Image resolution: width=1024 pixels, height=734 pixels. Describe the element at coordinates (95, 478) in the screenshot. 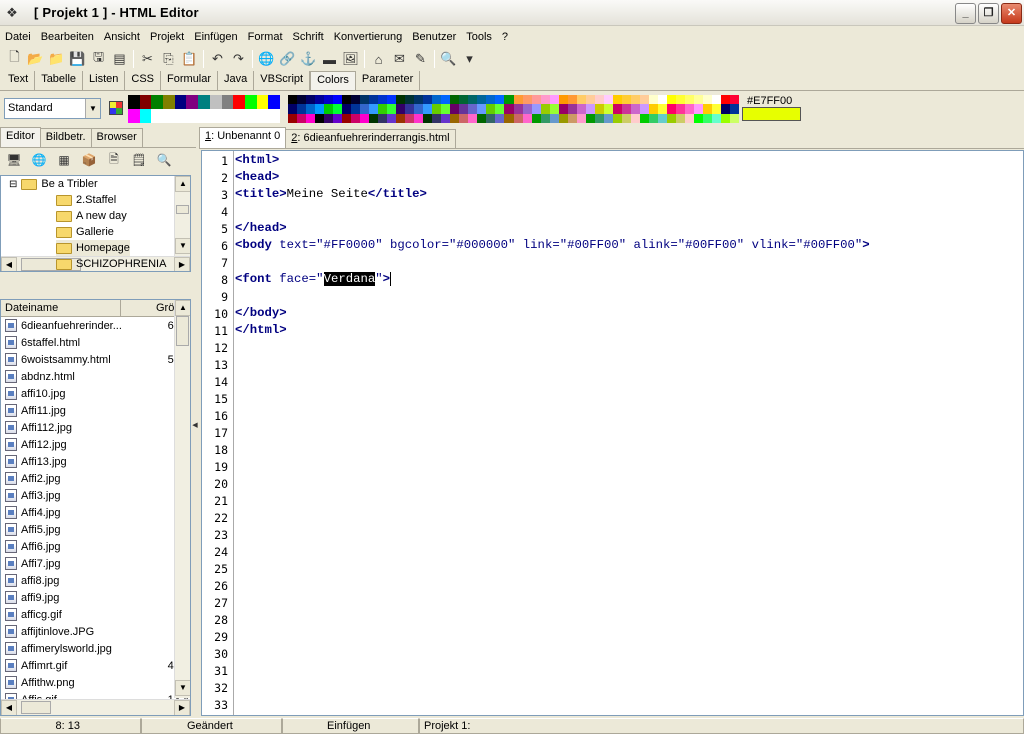

I see `list-item: Affi2.jpg2.6` at that location.